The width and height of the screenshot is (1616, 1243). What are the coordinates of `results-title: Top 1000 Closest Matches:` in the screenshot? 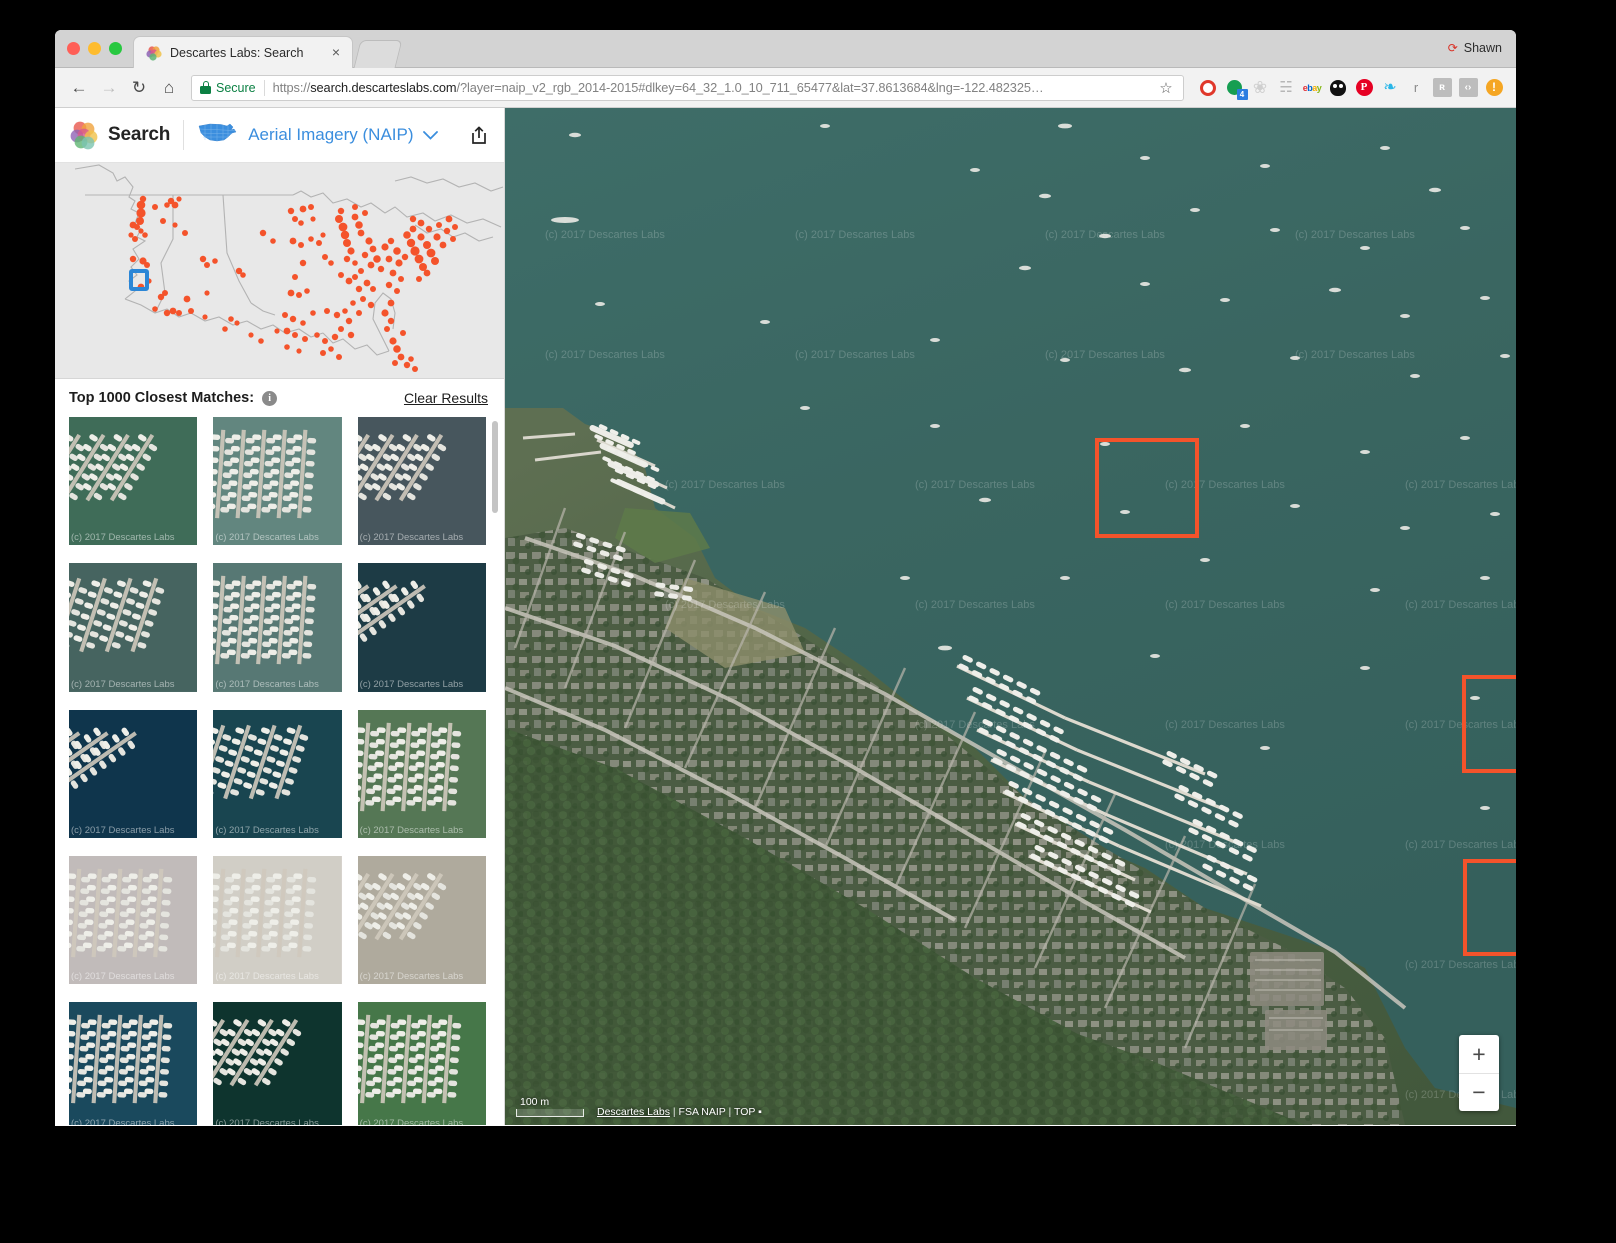 It's located at (162, 398).